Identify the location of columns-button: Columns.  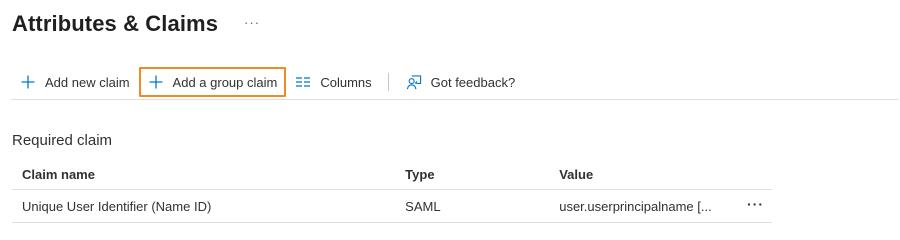
(333, 82).